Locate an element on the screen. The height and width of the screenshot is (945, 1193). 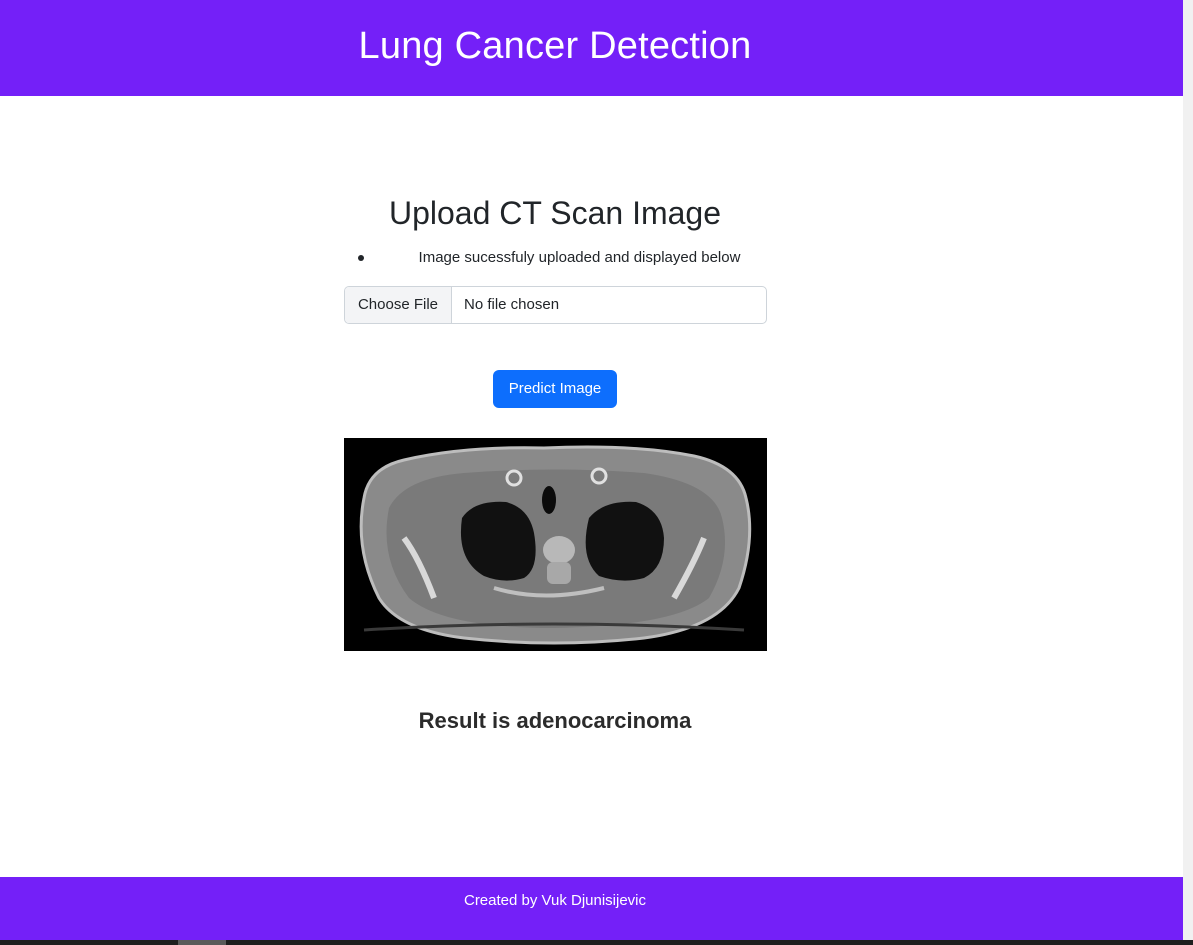
ct-scan-illustration is located at coordinates (555, 544).